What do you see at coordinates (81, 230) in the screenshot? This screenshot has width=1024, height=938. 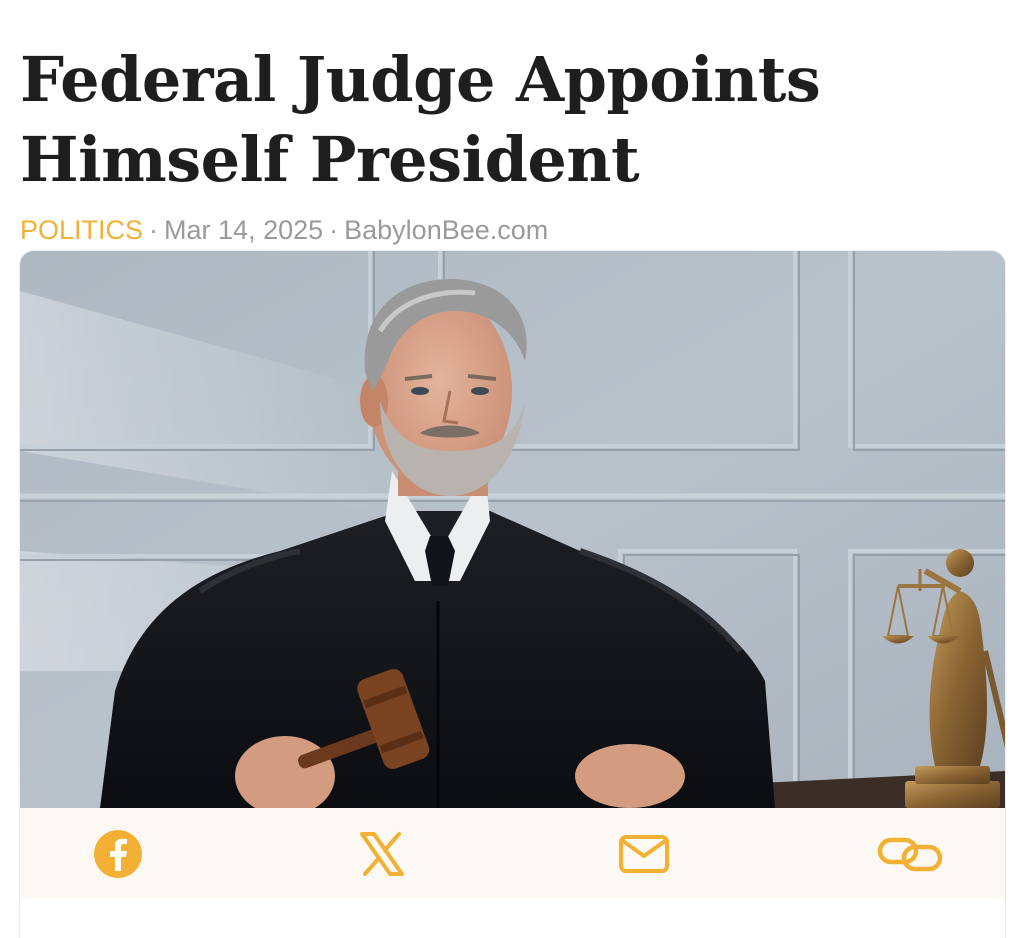 I see `category-link: POLITICS` at bounding box center [81, 230].